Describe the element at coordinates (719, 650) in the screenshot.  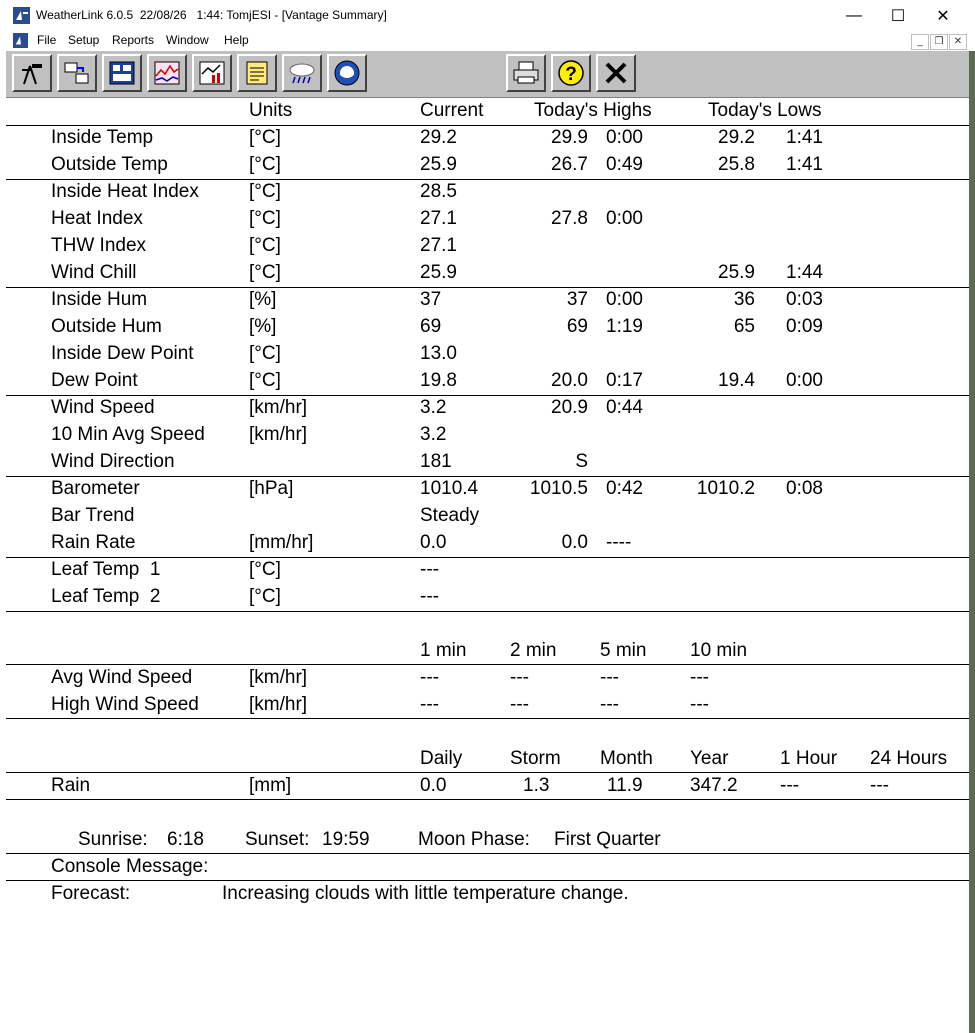
I see `wind-avg-header-10min: 10 min` at that location.